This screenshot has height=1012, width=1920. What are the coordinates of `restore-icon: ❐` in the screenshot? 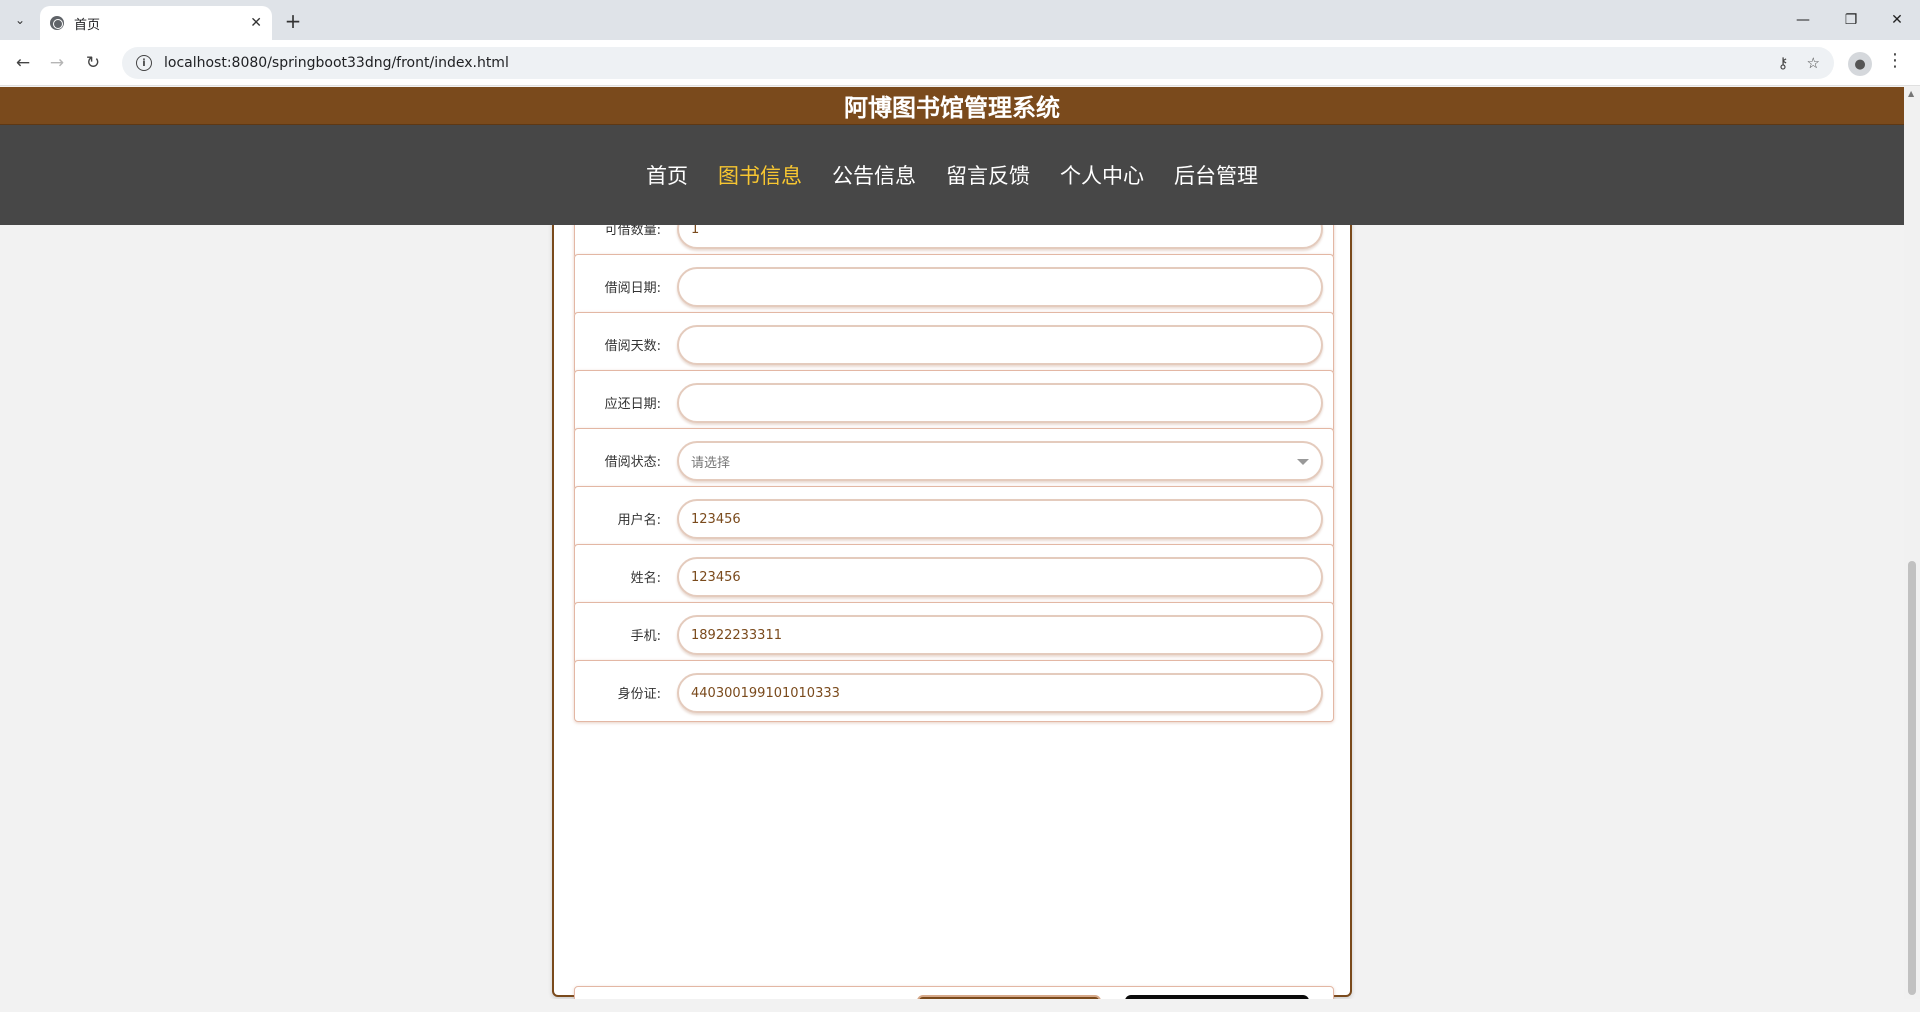 It's located at (1851, 20).